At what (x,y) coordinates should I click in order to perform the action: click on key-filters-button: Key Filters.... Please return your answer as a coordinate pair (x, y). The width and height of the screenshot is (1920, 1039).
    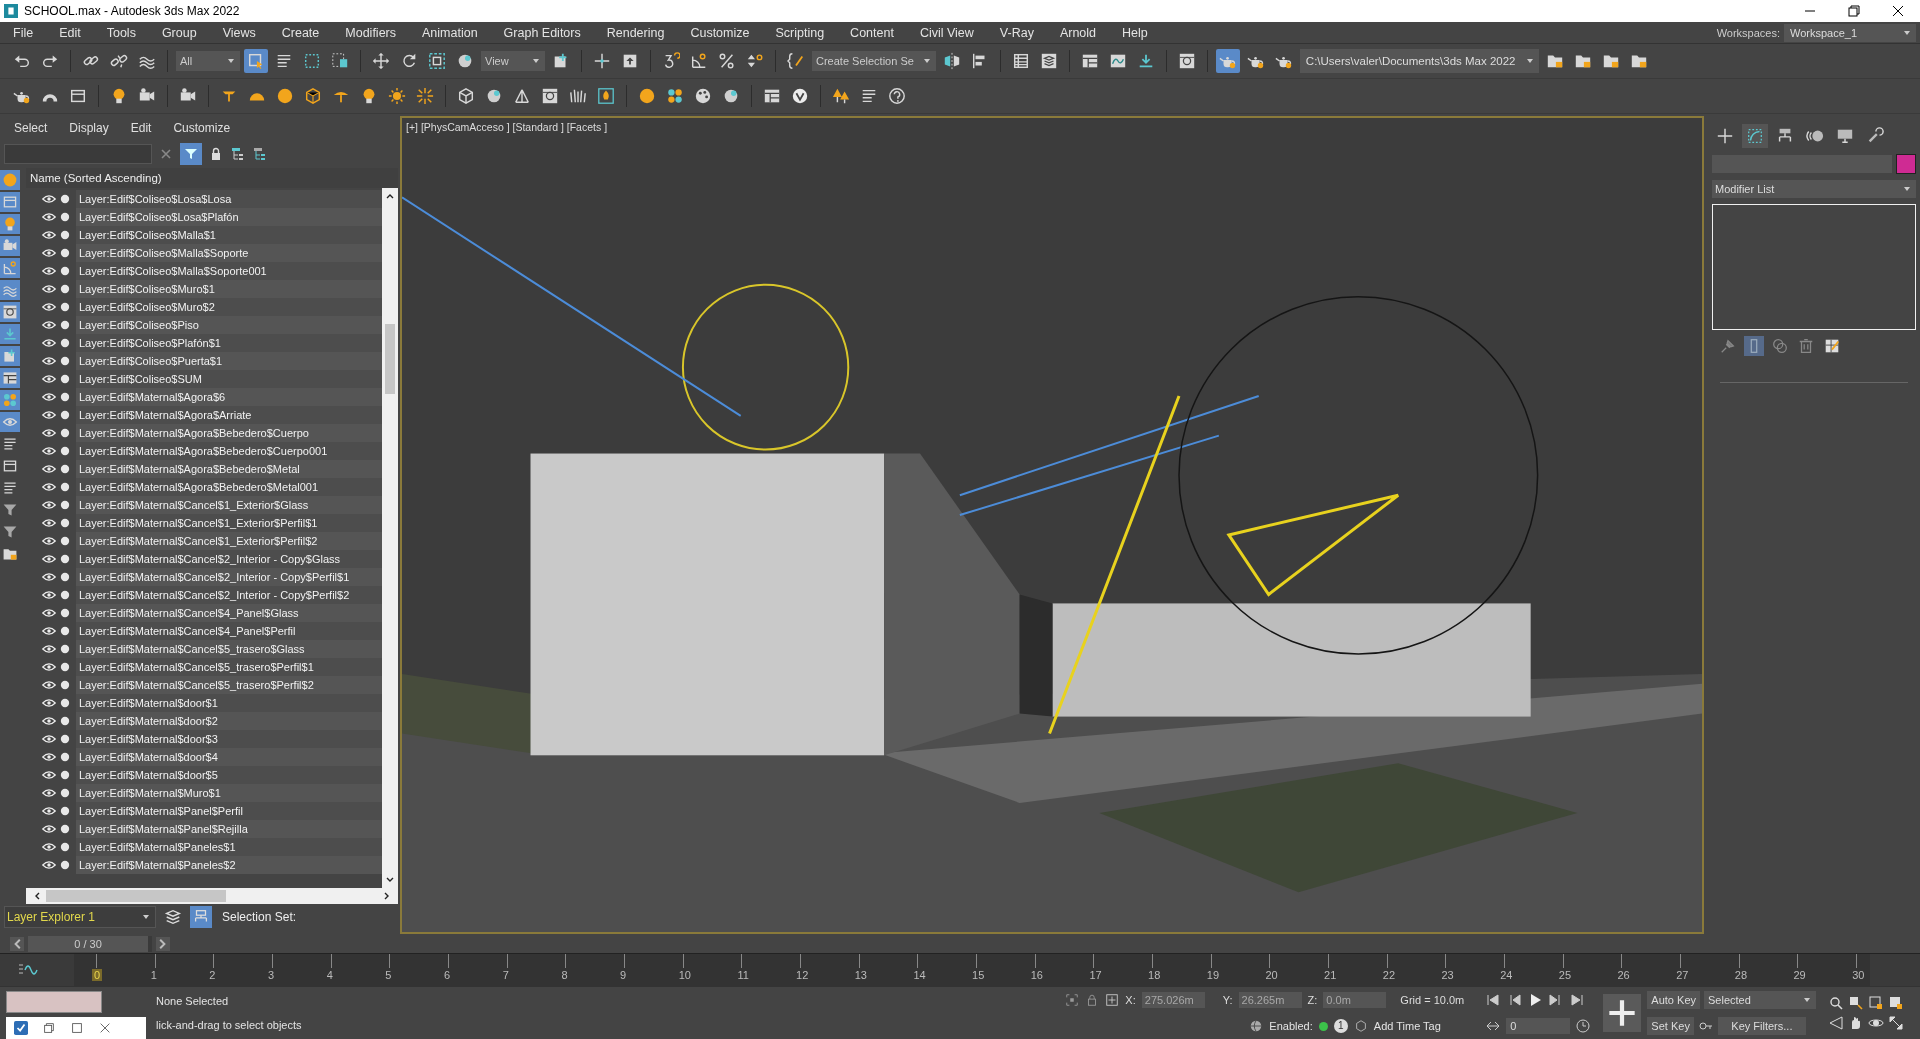
    Looking at the image, I should click on (1761, 1026).